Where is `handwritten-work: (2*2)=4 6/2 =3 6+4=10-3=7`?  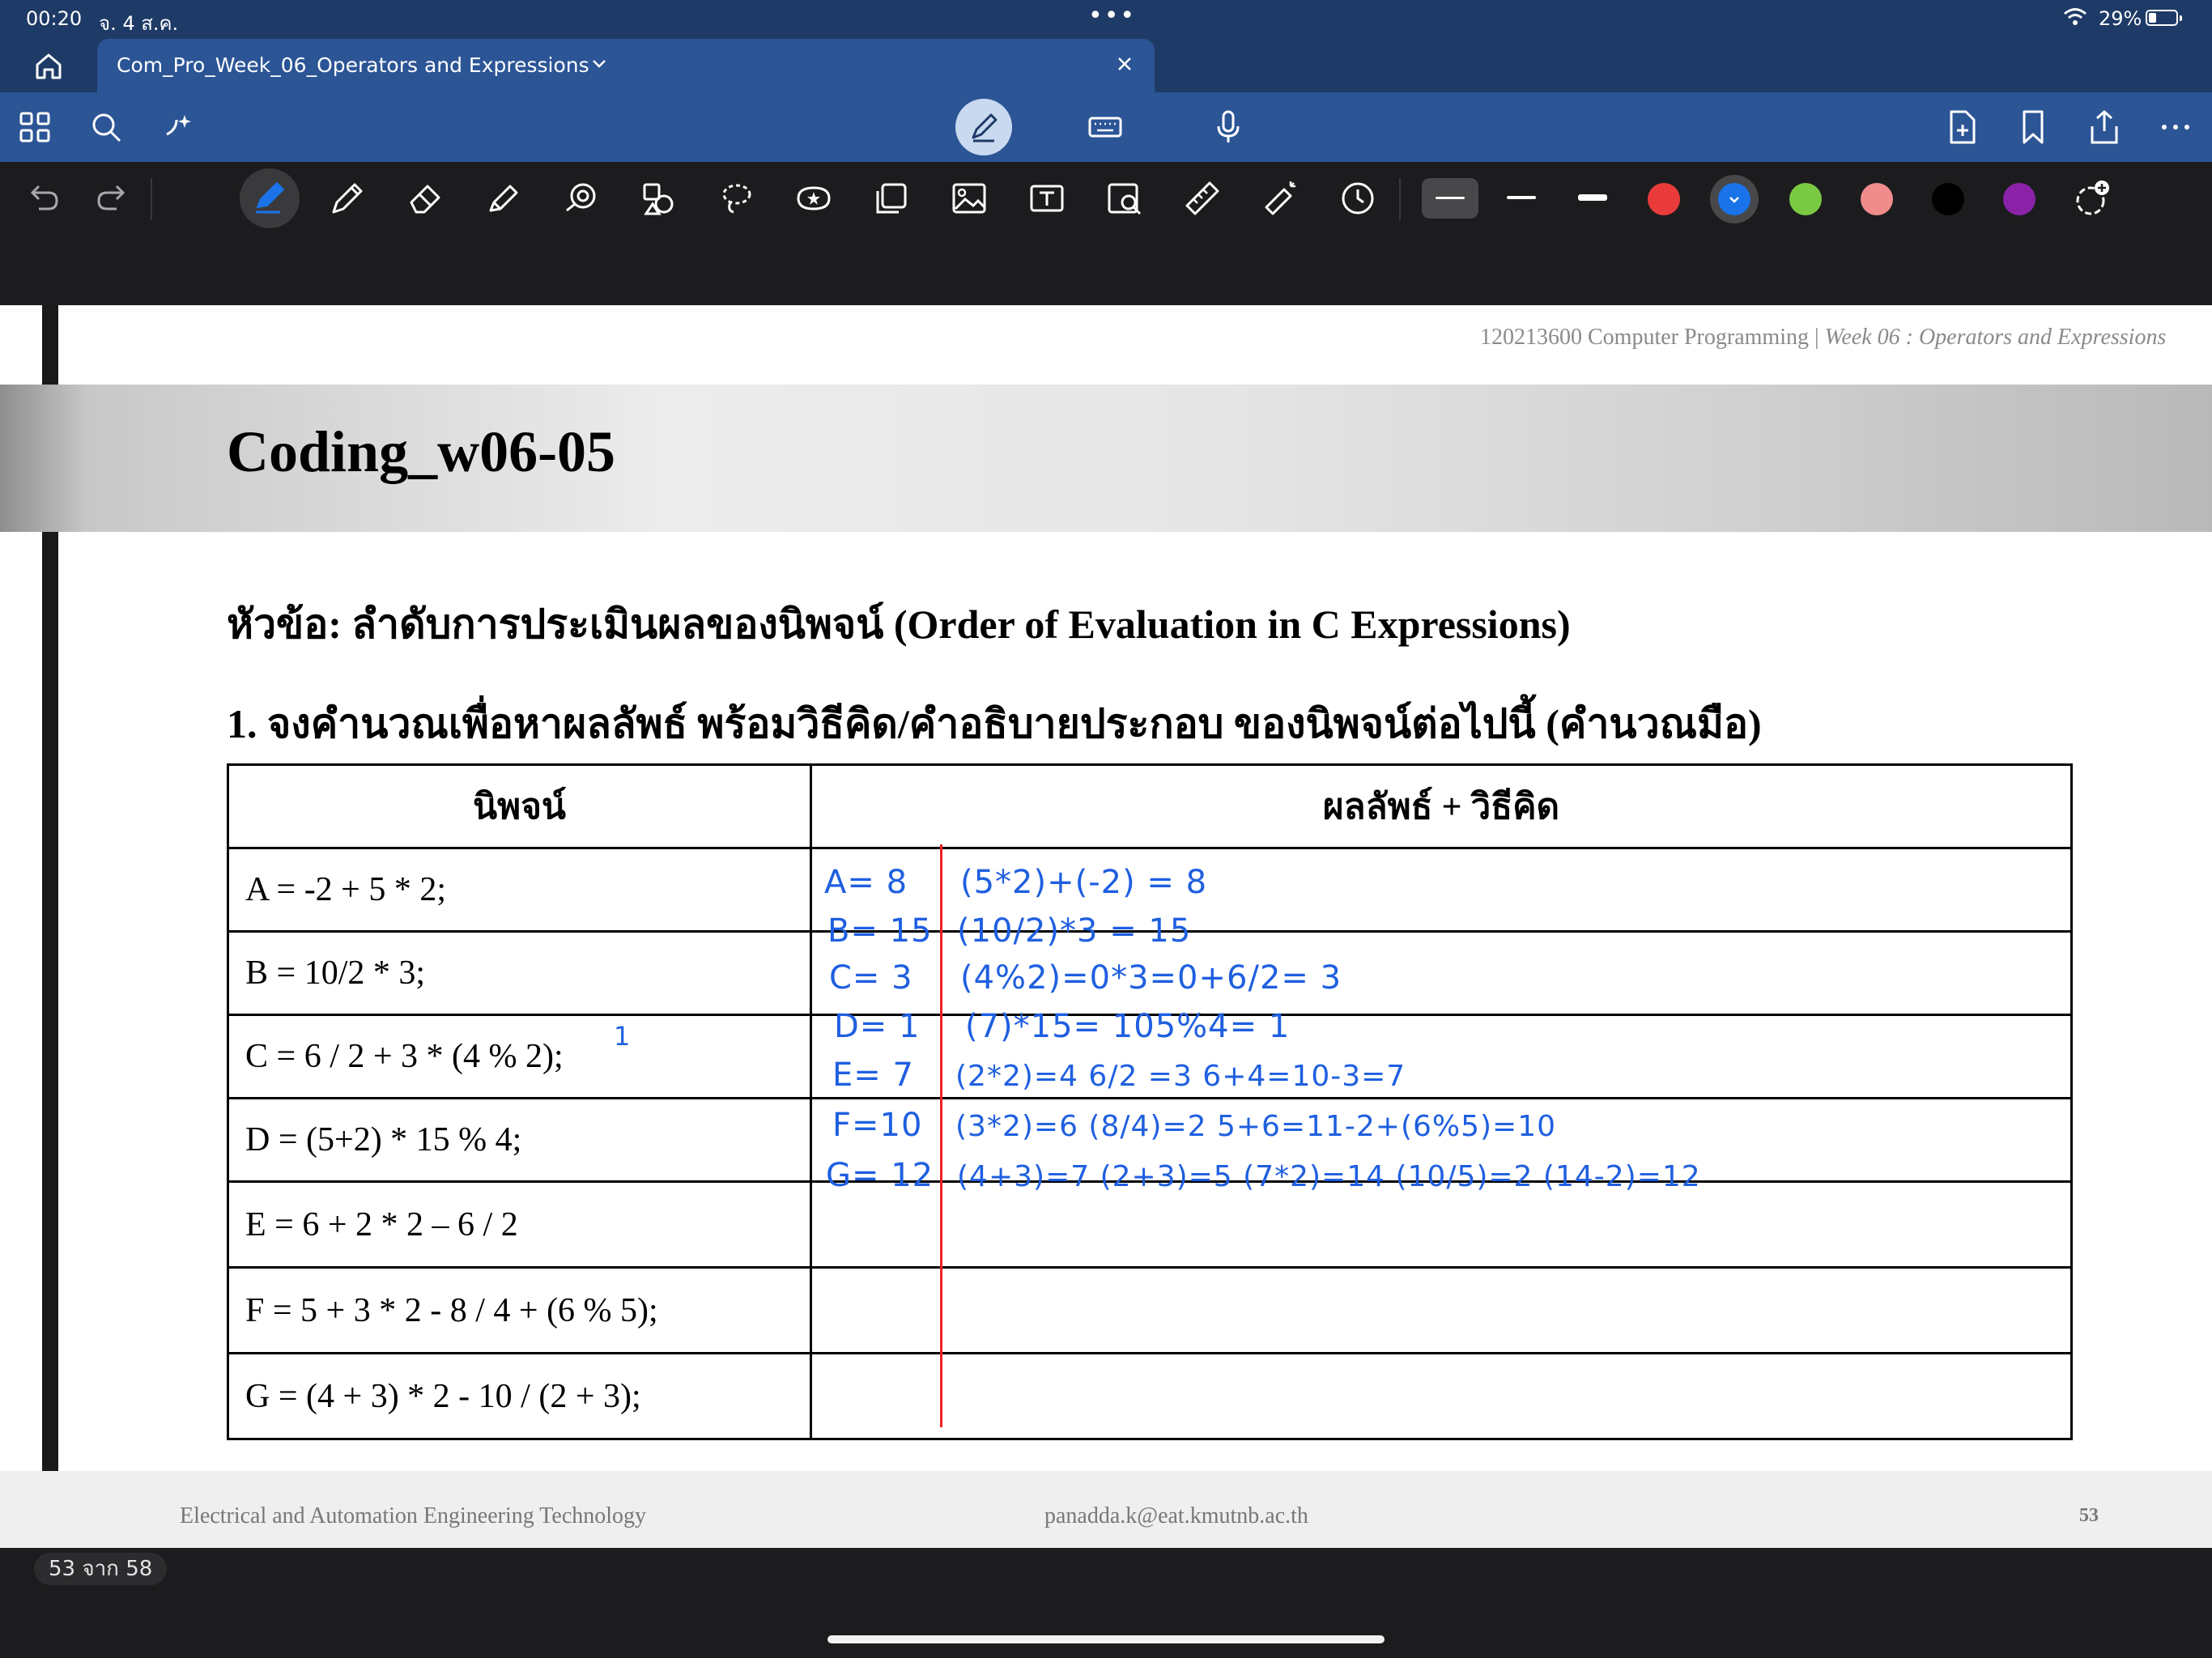 handwritten-work: (2*2)=4 6/2 =3 6+4=10-3=7 is located at coordinates (1180, 1076).